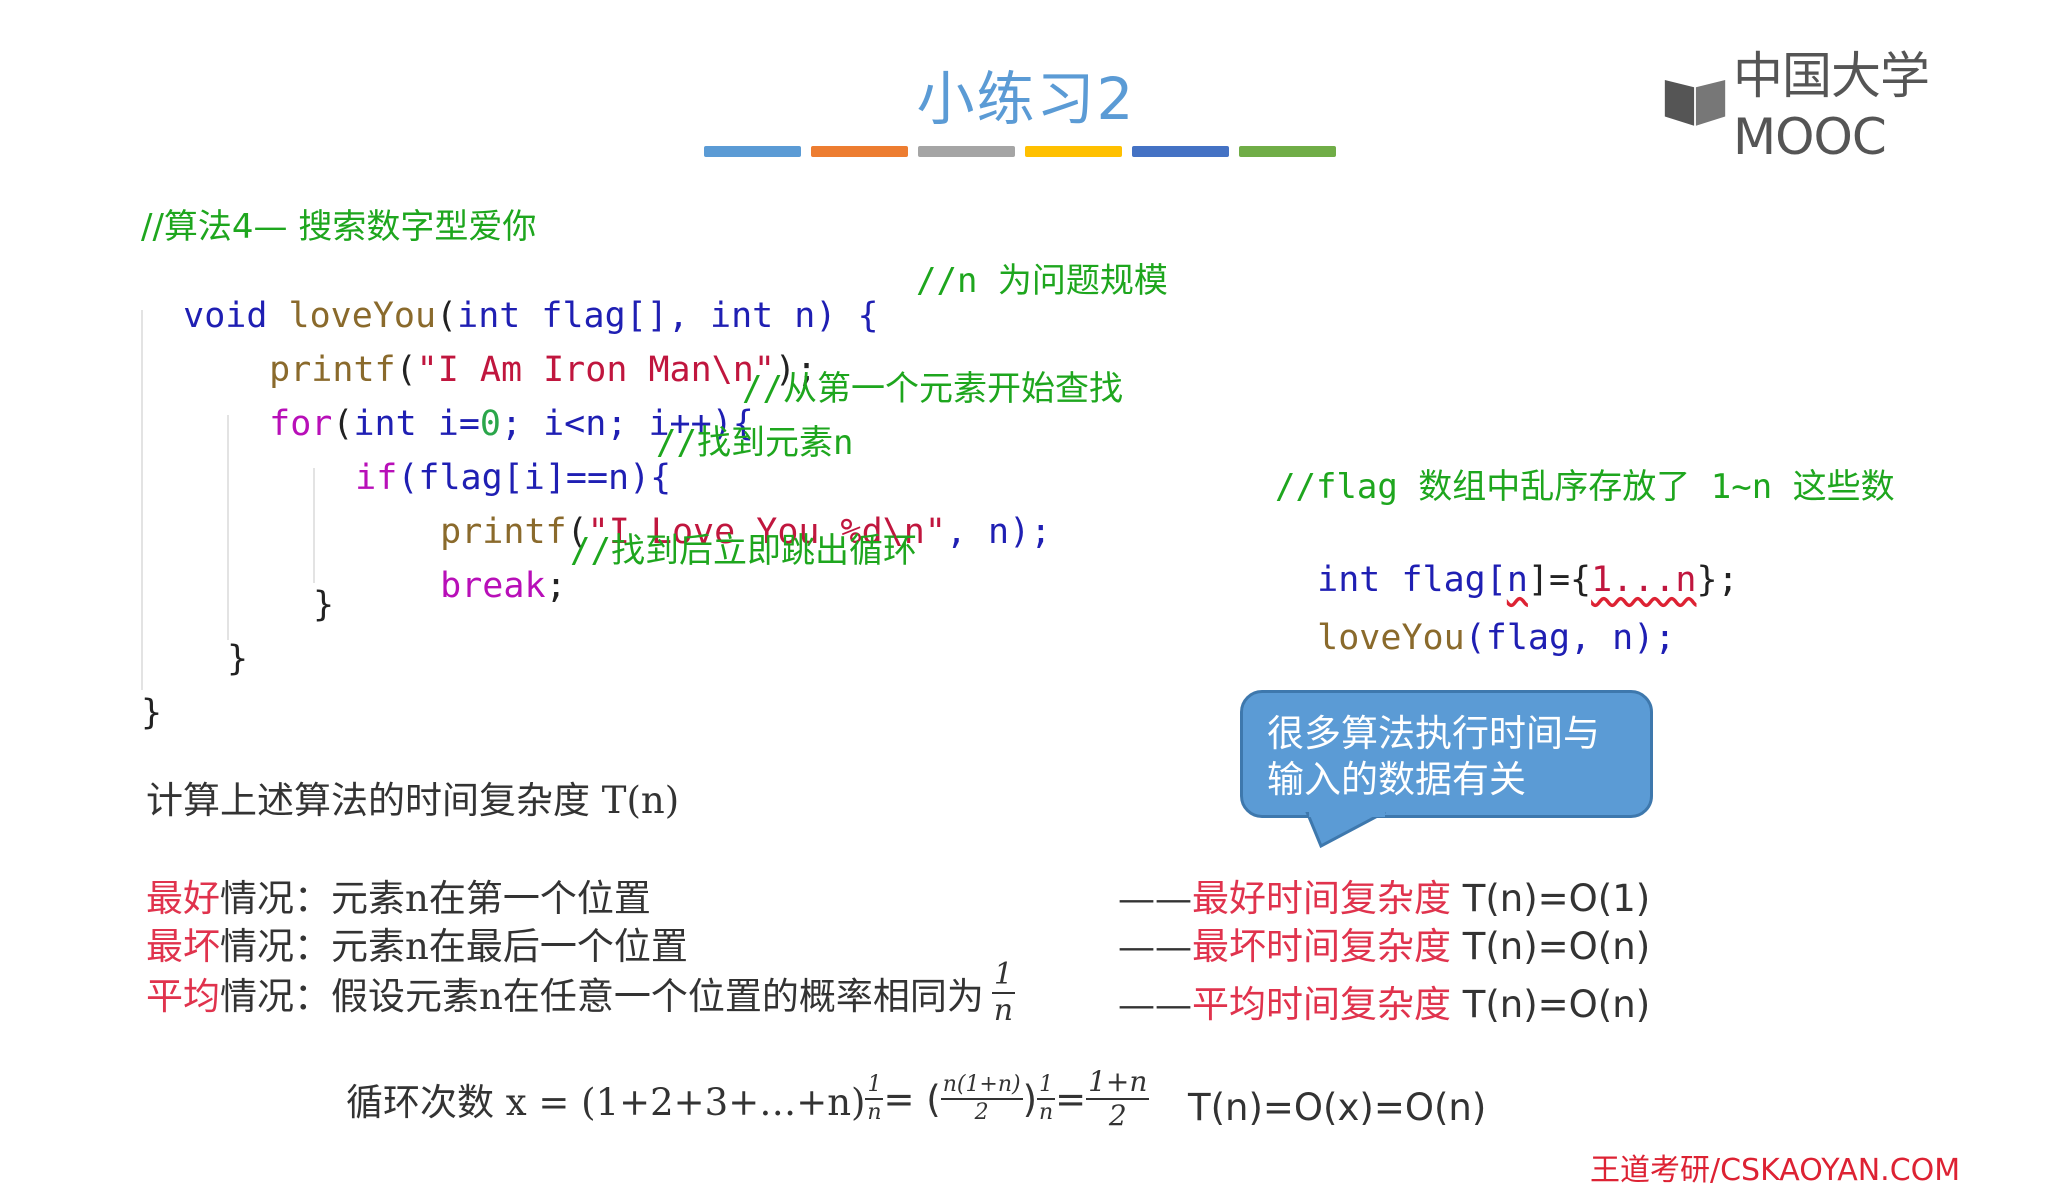 This screenshot has width=2052, height=1189. What do you see at coordinates (1570, 638) in the screenshot?
I see `code-token: (flag, n);` at bounding box center [1570, 638].